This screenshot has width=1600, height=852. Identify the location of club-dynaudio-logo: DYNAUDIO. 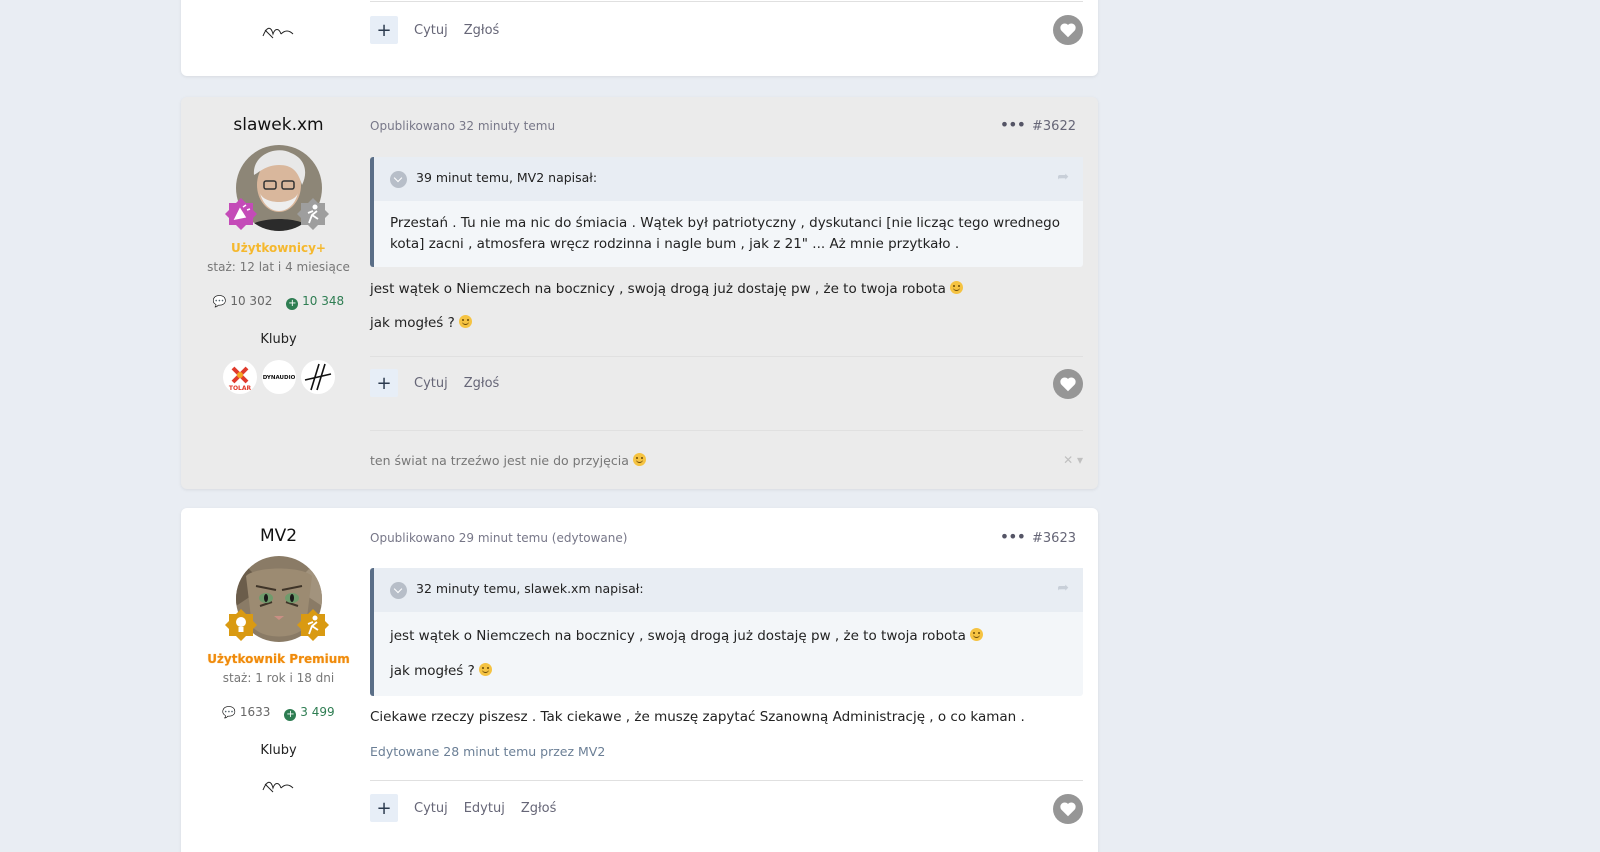
(278, 377).